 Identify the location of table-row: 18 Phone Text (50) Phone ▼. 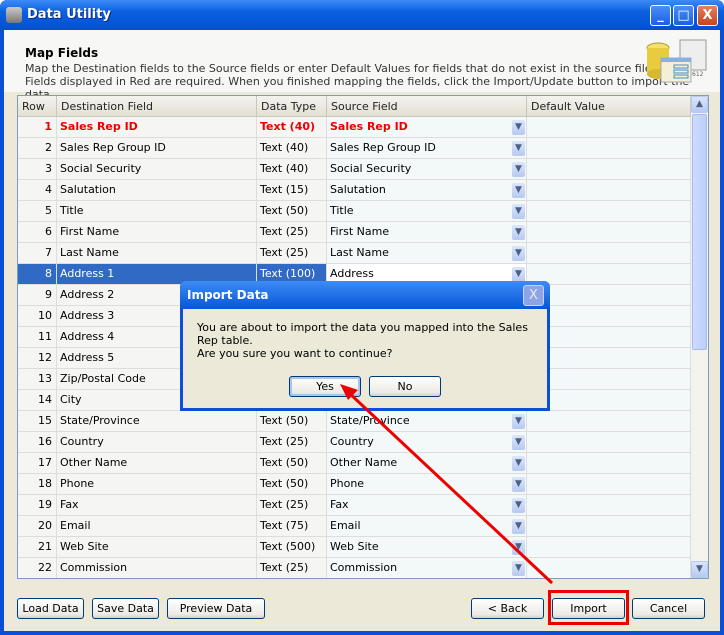
(354, 484).